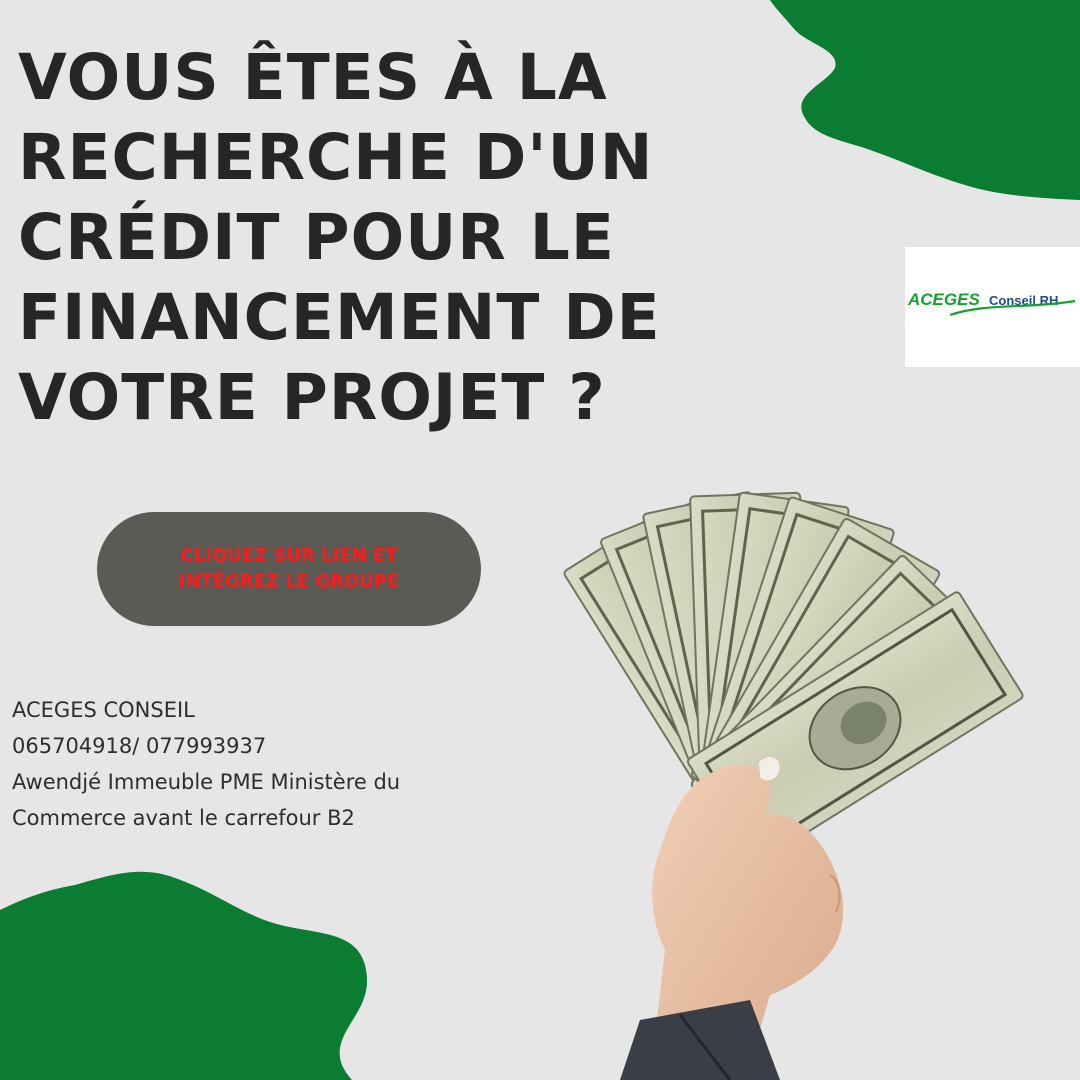 The height and width of the screenshot is (1080, 1080). I want to click on logo-brand: ACEGES, so click(943, 299).